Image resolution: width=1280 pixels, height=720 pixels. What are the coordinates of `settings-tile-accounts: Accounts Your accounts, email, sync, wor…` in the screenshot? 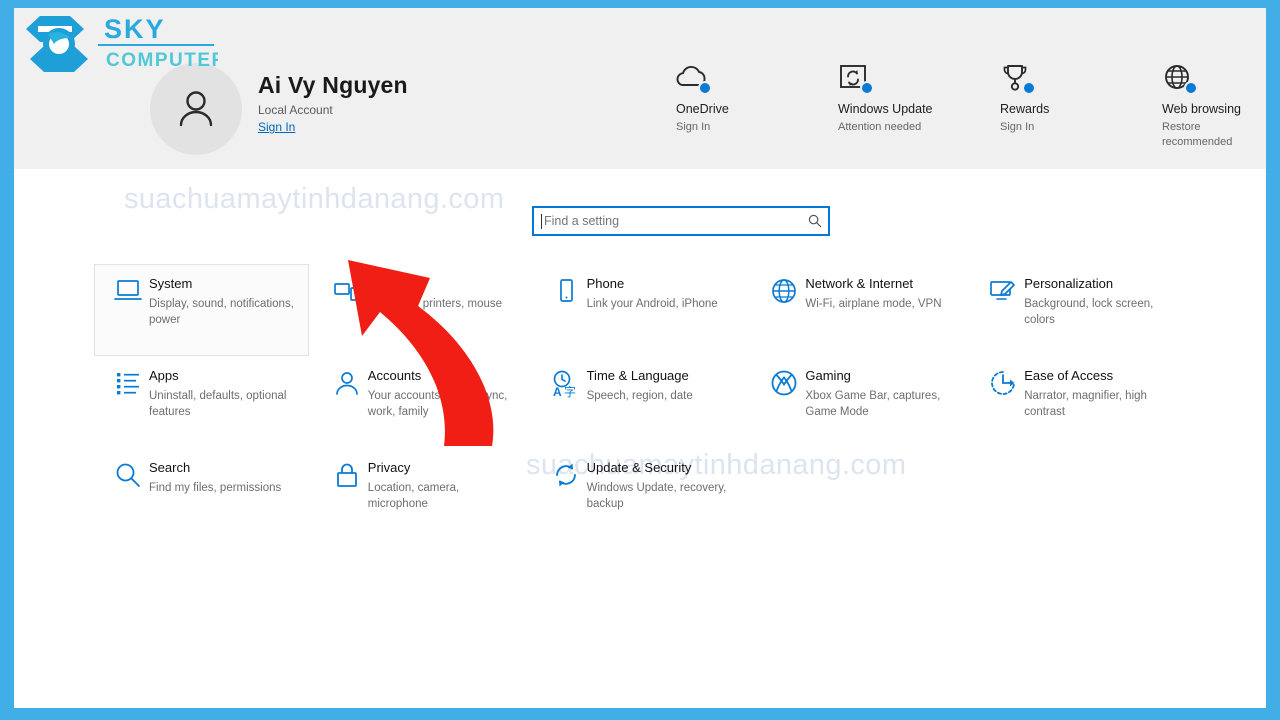 It's located at (420, 402).